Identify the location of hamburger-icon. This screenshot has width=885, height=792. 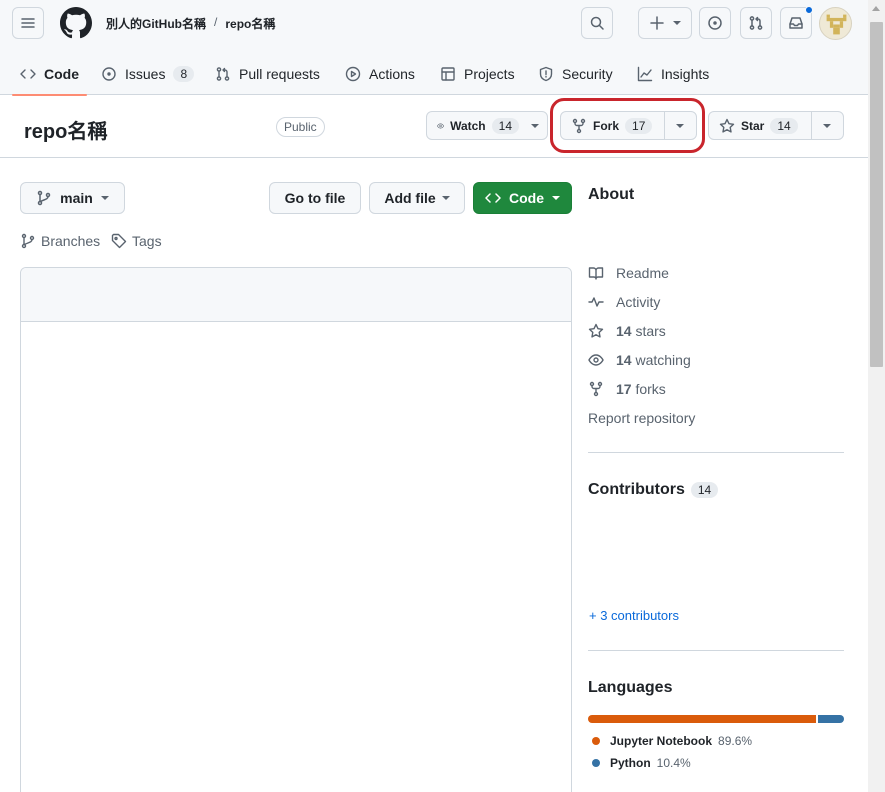
(28, 23).